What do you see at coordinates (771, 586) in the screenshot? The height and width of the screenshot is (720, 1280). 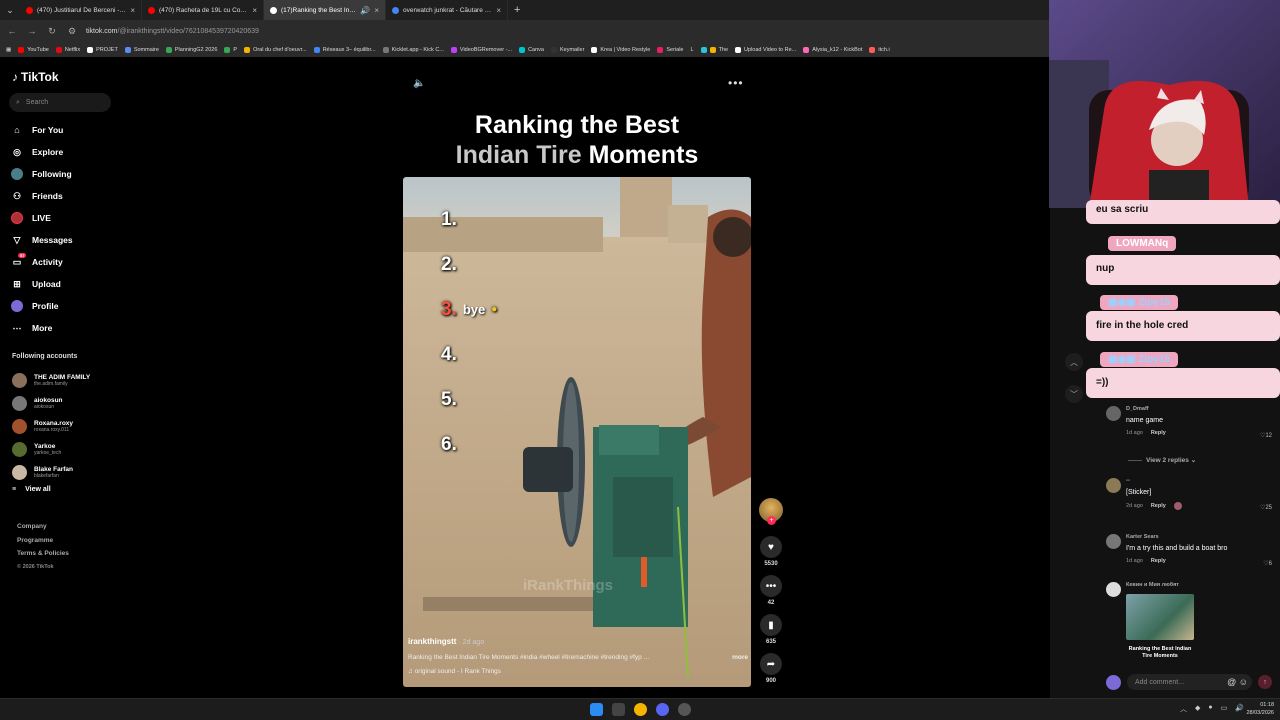 I see `comment-icon: •••` at bounding box center [771, 586].